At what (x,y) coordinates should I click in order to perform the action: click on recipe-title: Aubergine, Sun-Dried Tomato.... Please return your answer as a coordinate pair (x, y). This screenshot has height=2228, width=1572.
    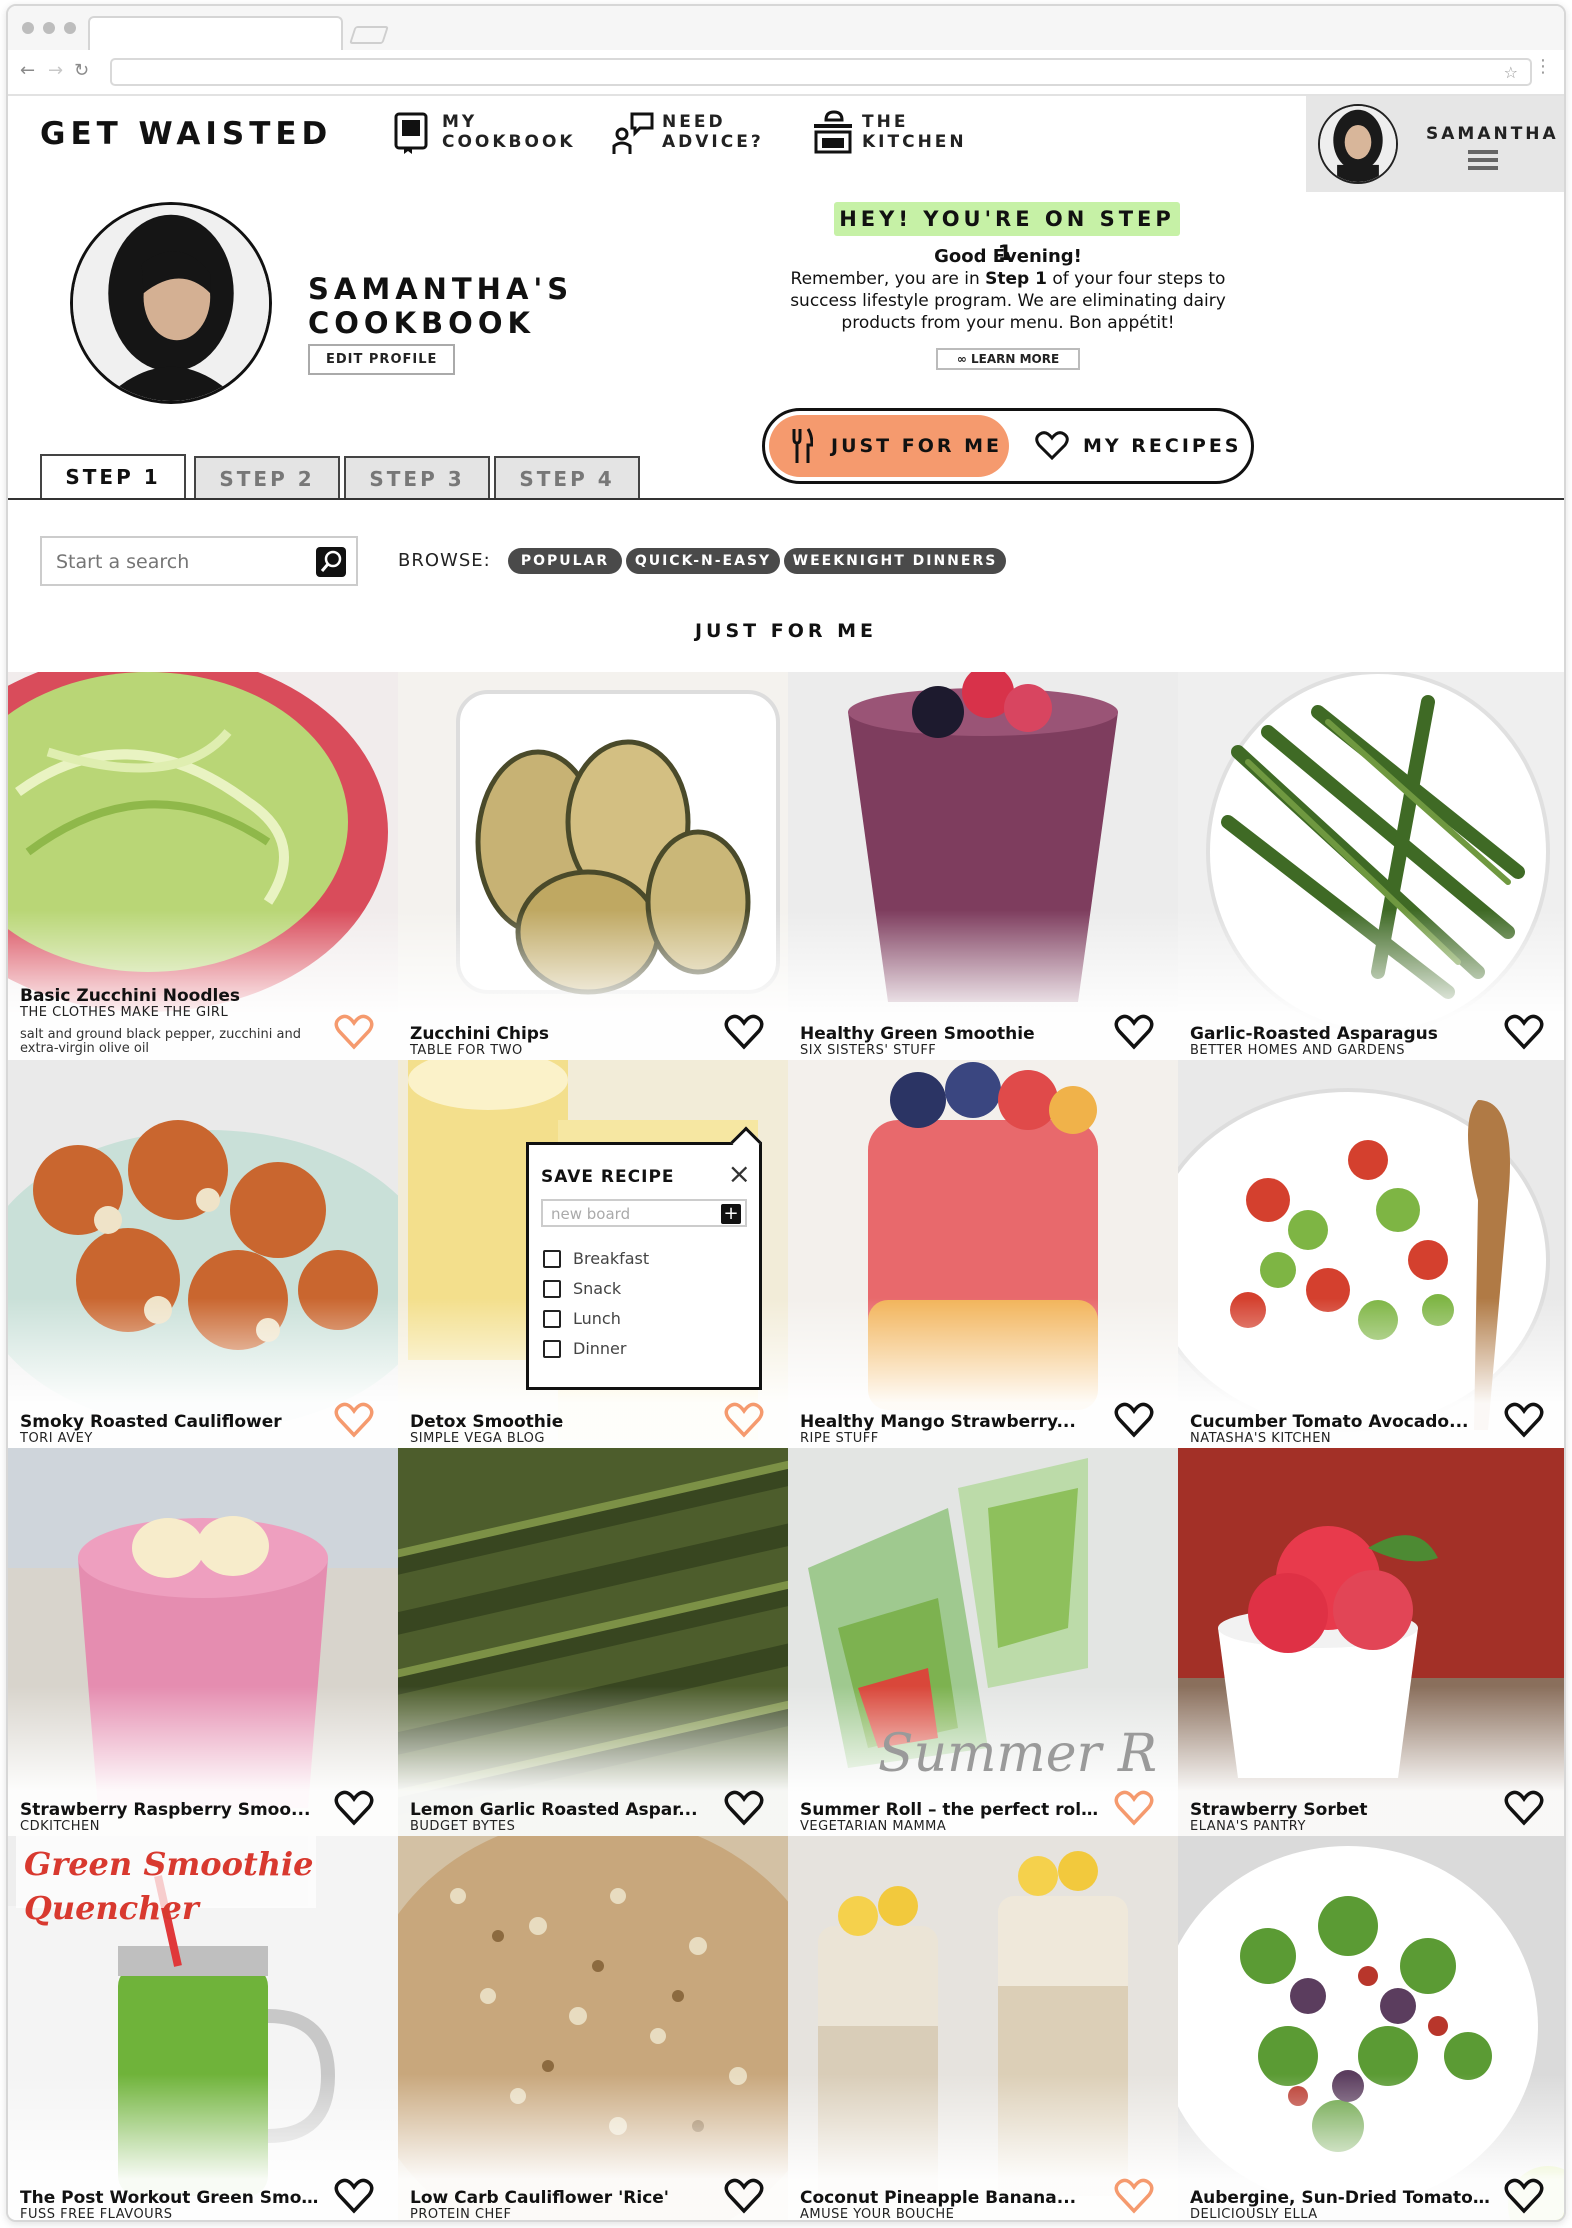
    Looking at the image, I should click on (1340, 2198).